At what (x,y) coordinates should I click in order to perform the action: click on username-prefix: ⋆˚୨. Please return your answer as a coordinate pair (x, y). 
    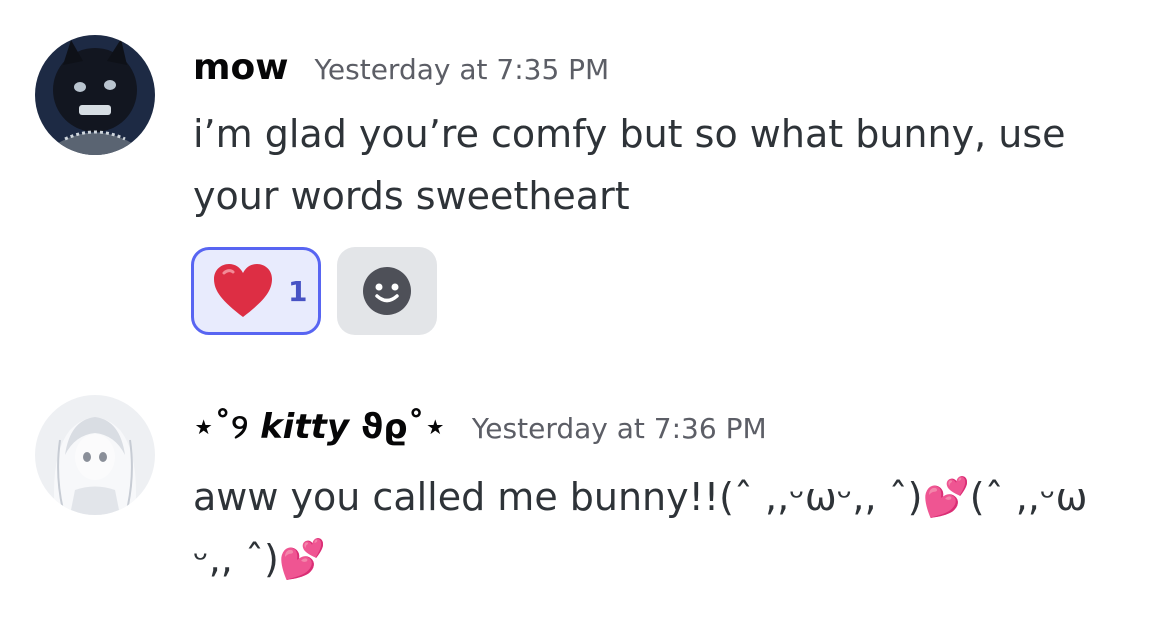
    Looking at the image, I should click on (227, 427).